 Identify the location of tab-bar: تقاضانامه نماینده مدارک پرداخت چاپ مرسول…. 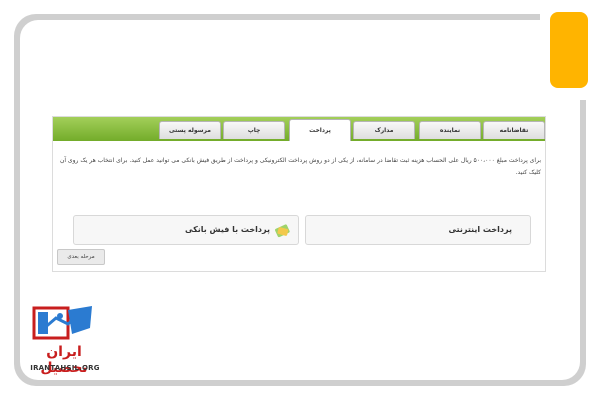
(299, 129).